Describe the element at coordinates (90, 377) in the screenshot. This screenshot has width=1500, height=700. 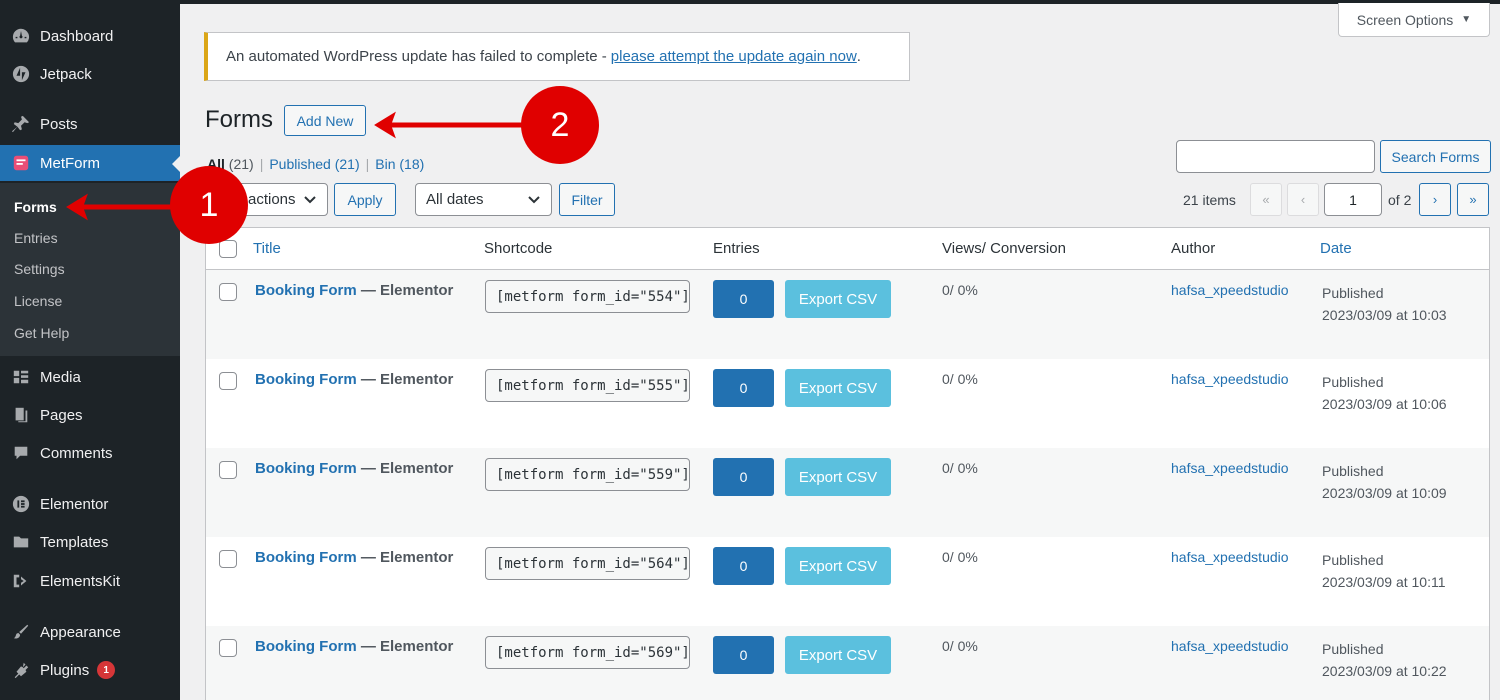
I see `sidebar-item-media: Media` at that location.